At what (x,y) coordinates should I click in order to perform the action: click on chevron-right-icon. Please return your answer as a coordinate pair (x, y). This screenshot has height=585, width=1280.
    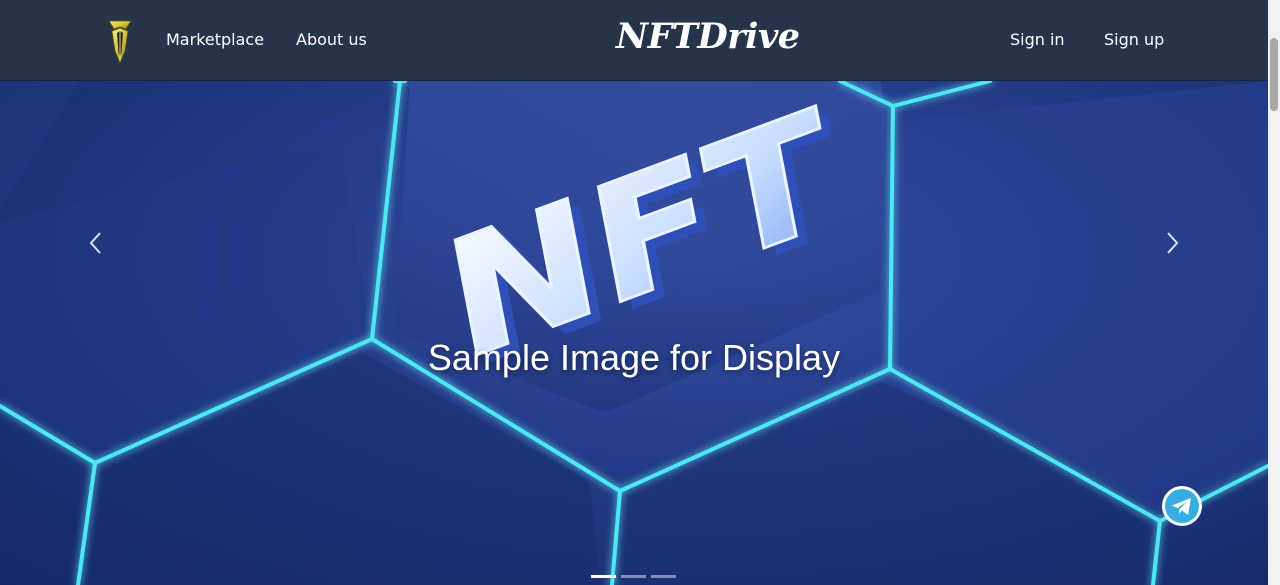
    Looking at the image, I should click on (1172, 243).